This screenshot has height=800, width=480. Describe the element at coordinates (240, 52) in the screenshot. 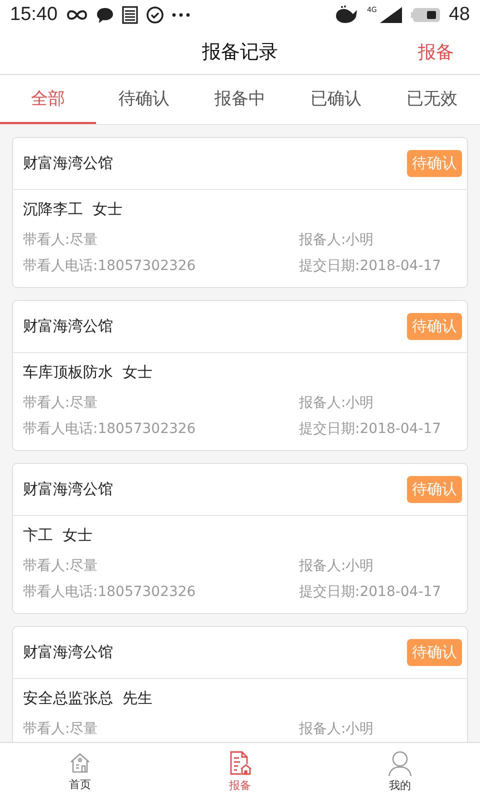

I see `page-title: 报备记录` at that location.